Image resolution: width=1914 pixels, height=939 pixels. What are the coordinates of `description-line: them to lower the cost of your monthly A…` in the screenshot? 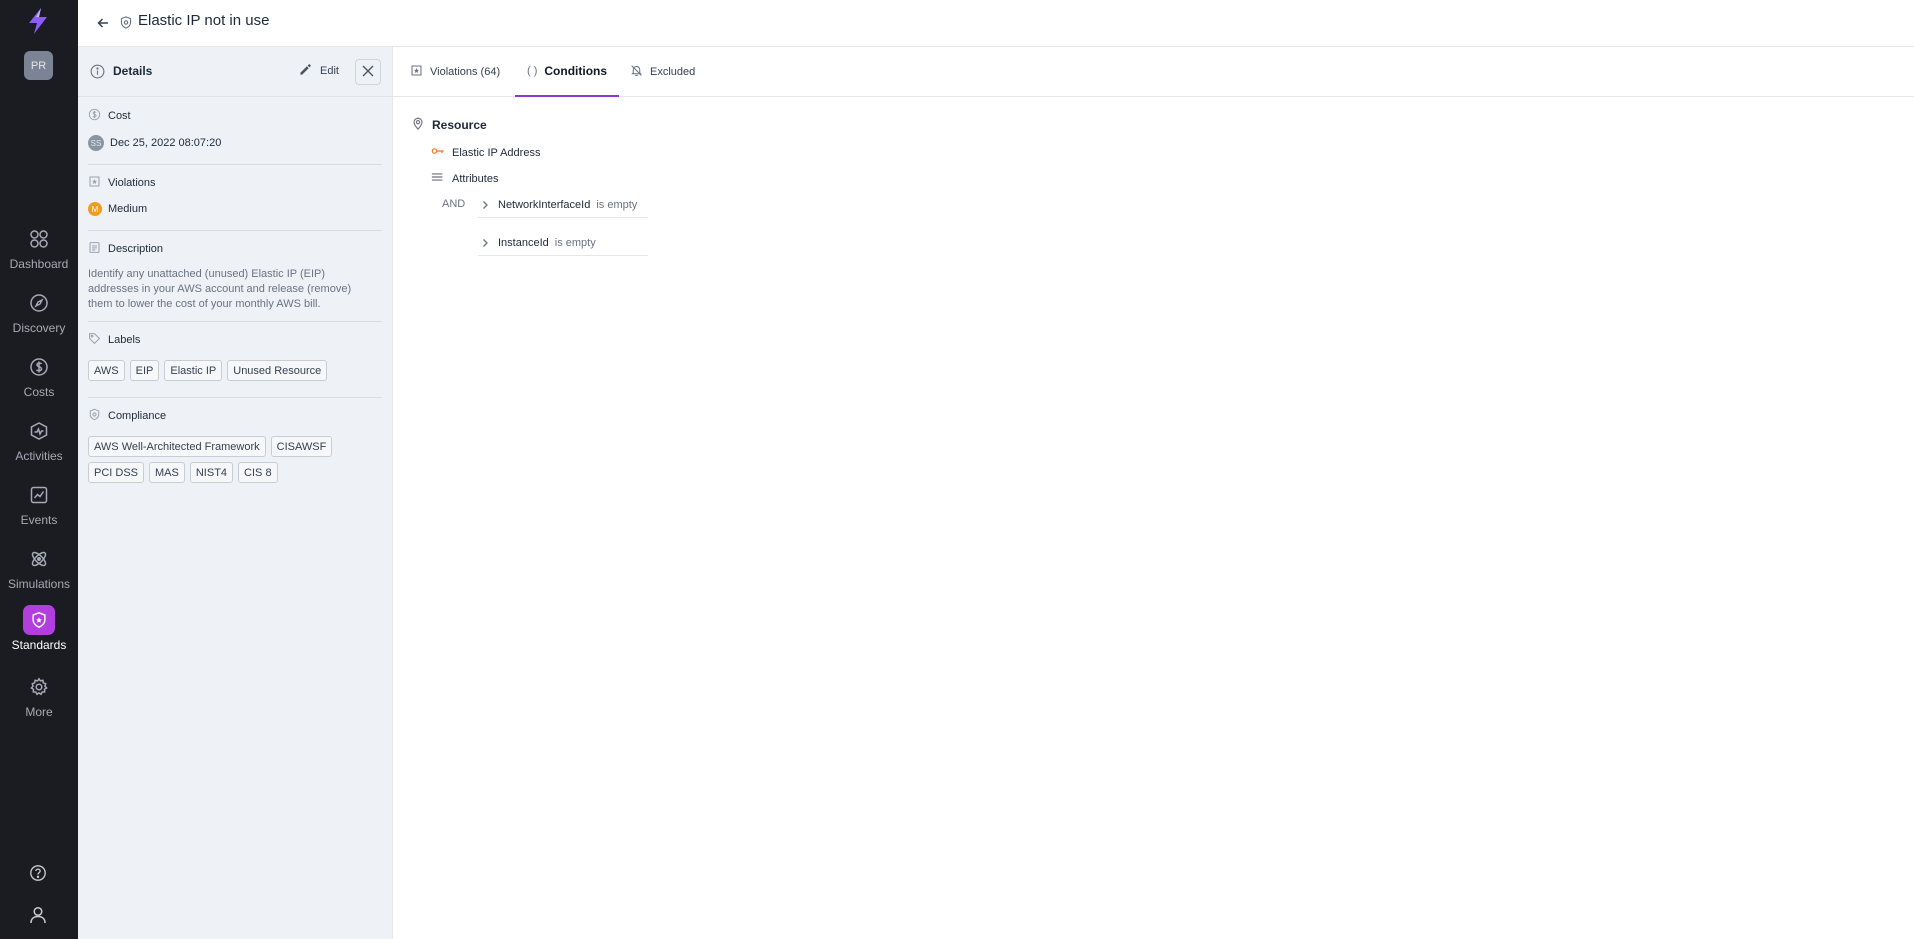 It's located at (204, 304).